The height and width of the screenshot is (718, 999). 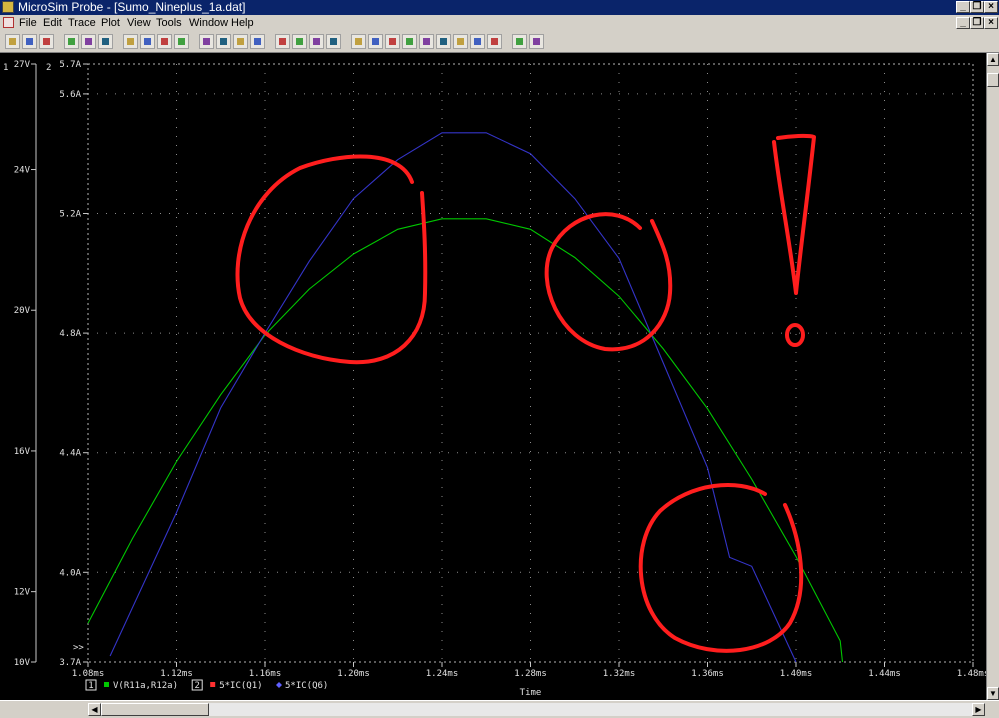 What do you see at coordinates (978, 709) in the screenshot?
I see `scroll-right-icon: ▶` at bounding box center [978, 709].